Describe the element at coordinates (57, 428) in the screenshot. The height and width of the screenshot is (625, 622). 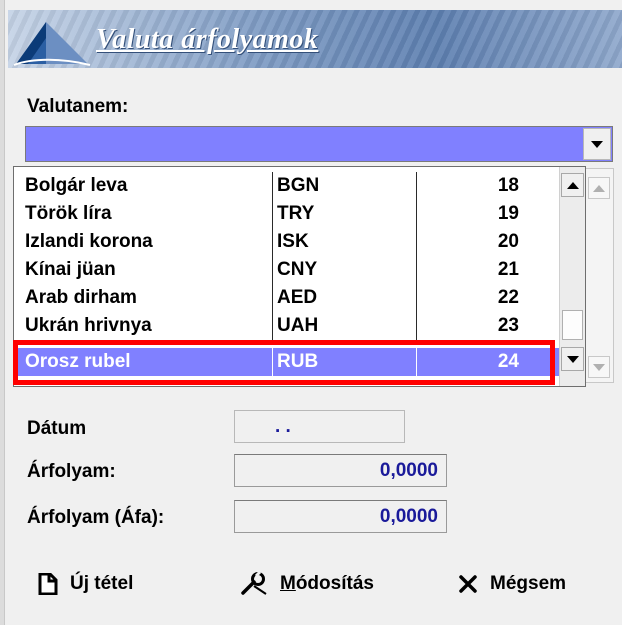
I see `date-label: Dátum` at that location.